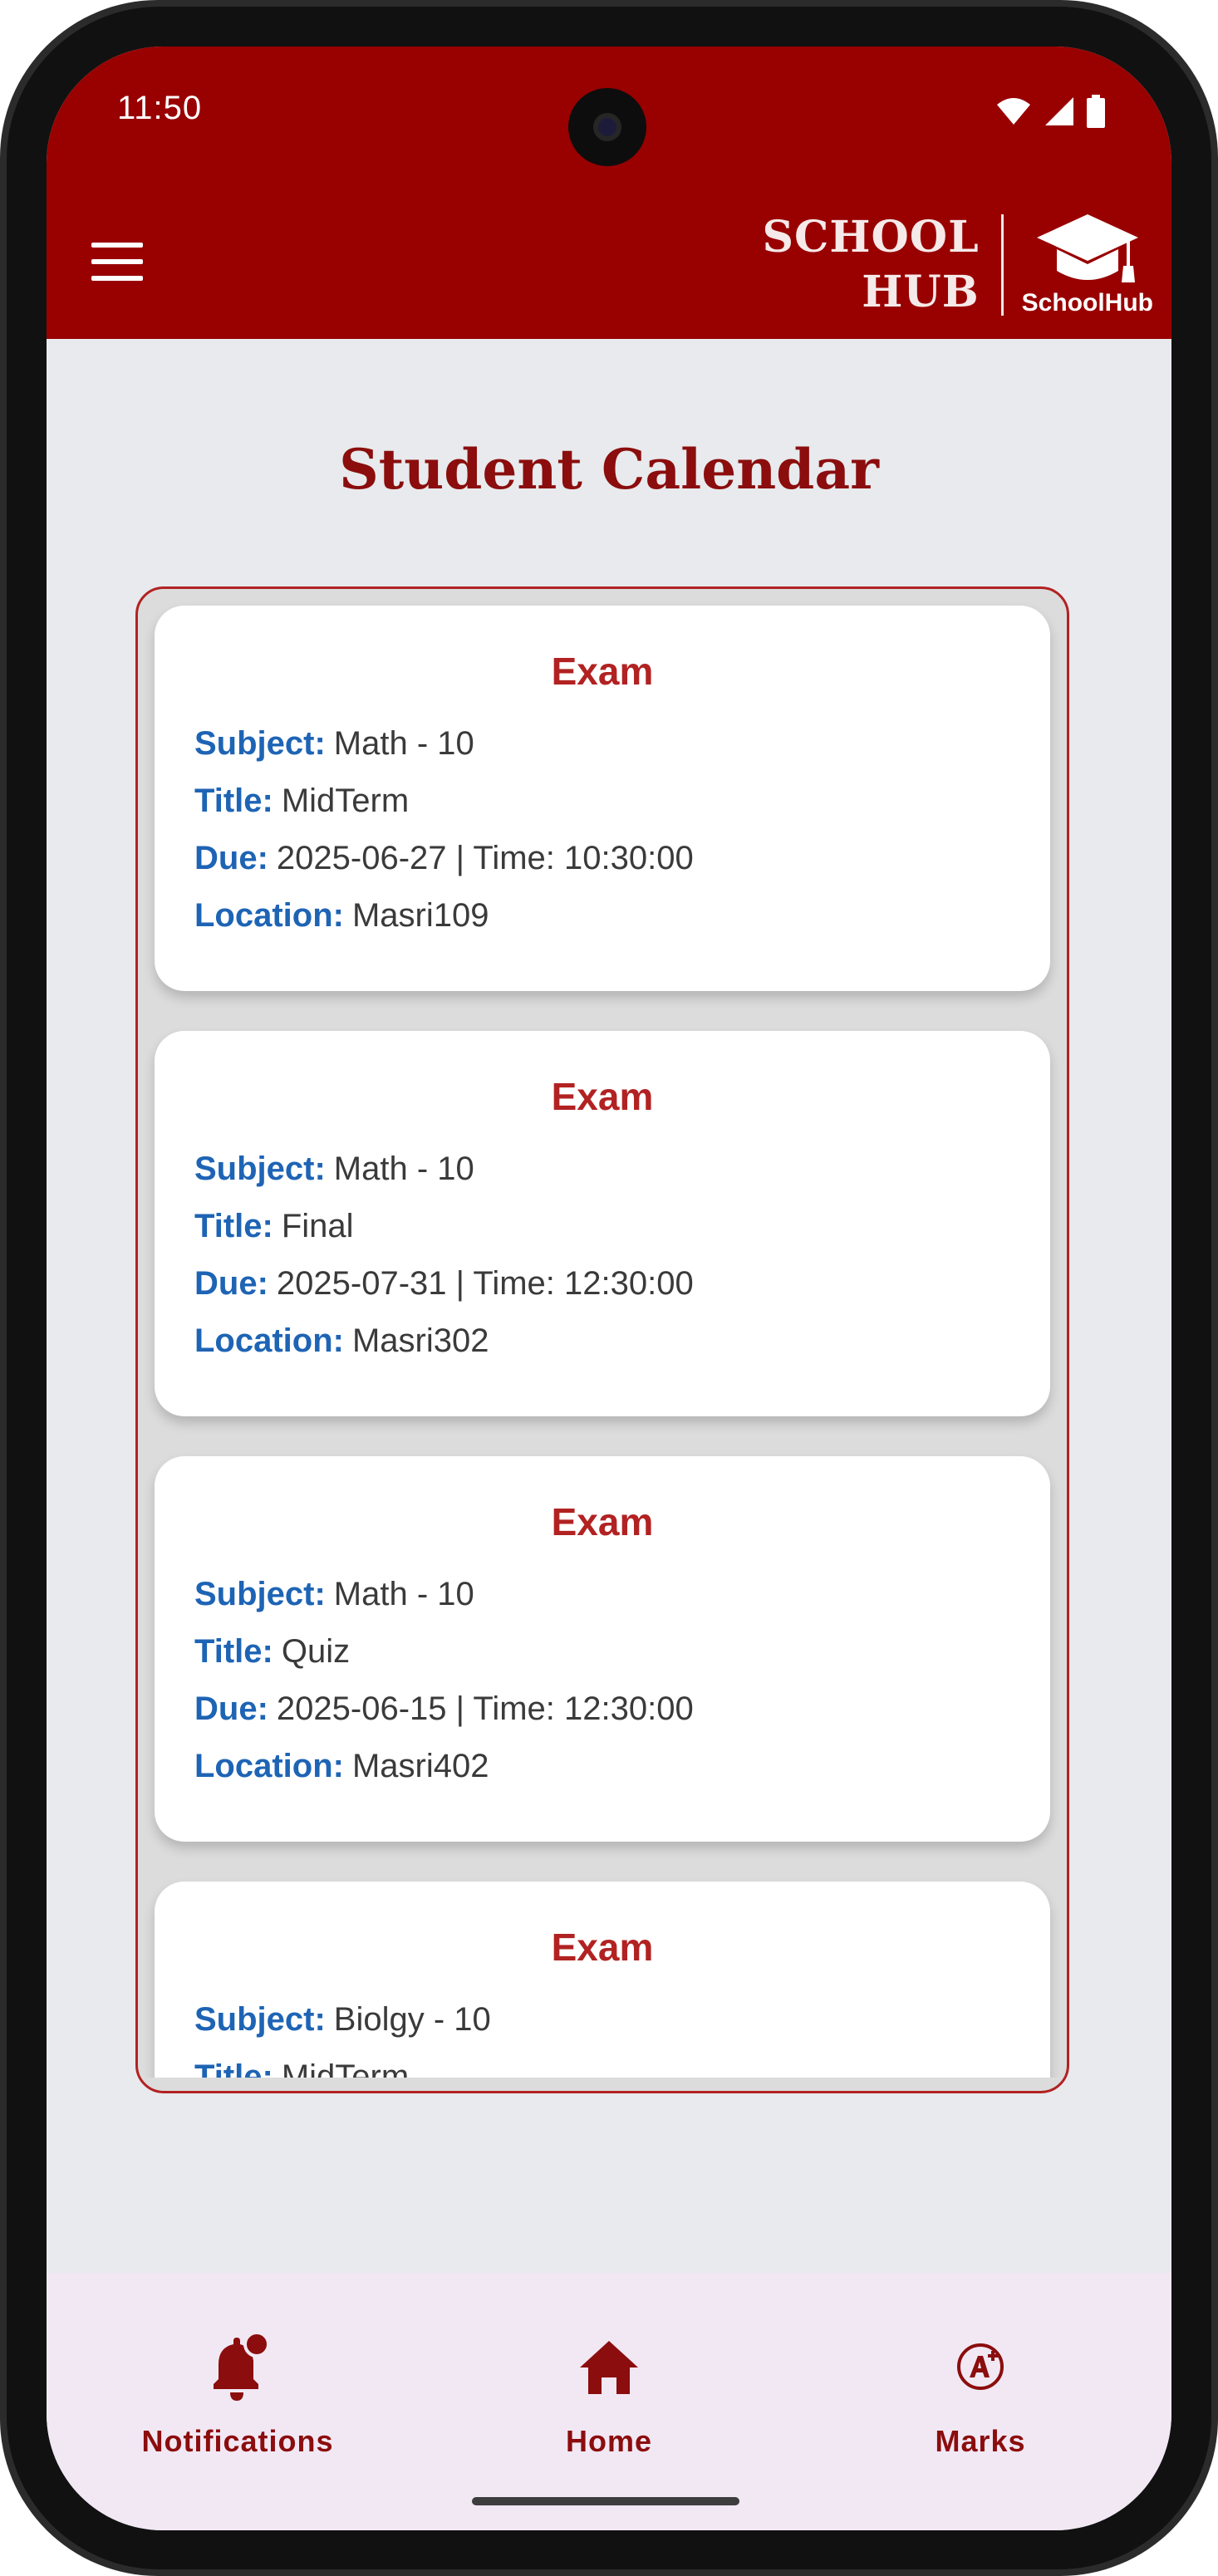 Image resolution: width=1218 pixels, height=2576 pixels. Describe the element at coordinates (342, 2019) in the screenshot. I see `event-subject: Subject: Biolgy - 10` at that location.